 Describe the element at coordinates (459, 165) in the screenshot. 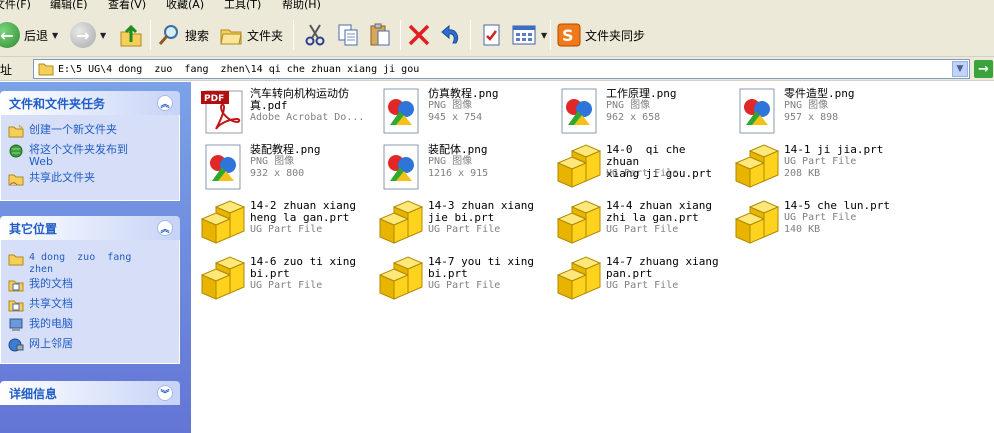

I see `file-item: 装配体.png PNG 图像 1216 x 915` at that location.